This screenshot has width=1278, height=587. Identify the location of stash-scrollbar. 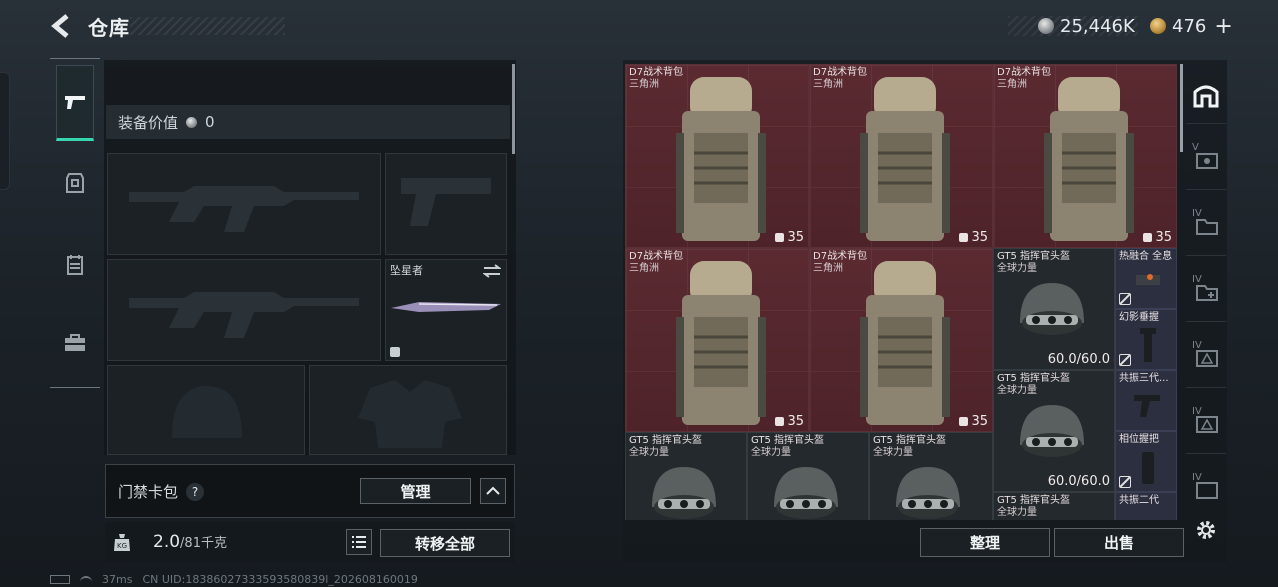
(1181, 108).